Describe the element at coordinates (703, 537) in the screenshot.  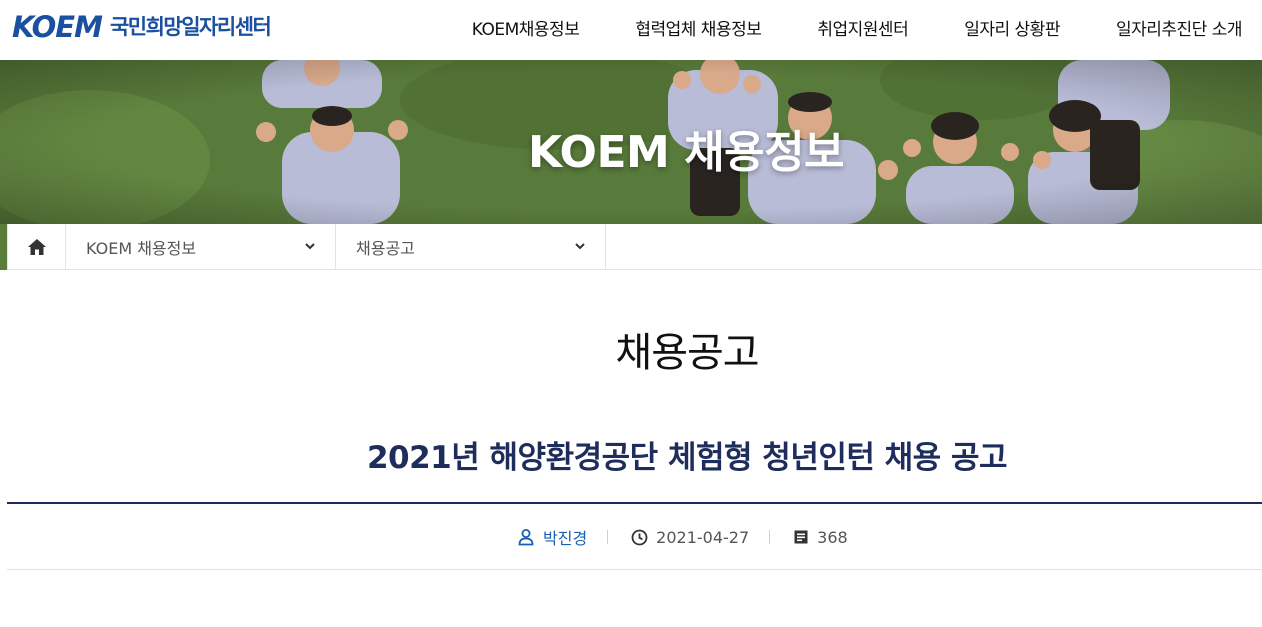
I see `post-date-value: 2021-04-27` at that location.